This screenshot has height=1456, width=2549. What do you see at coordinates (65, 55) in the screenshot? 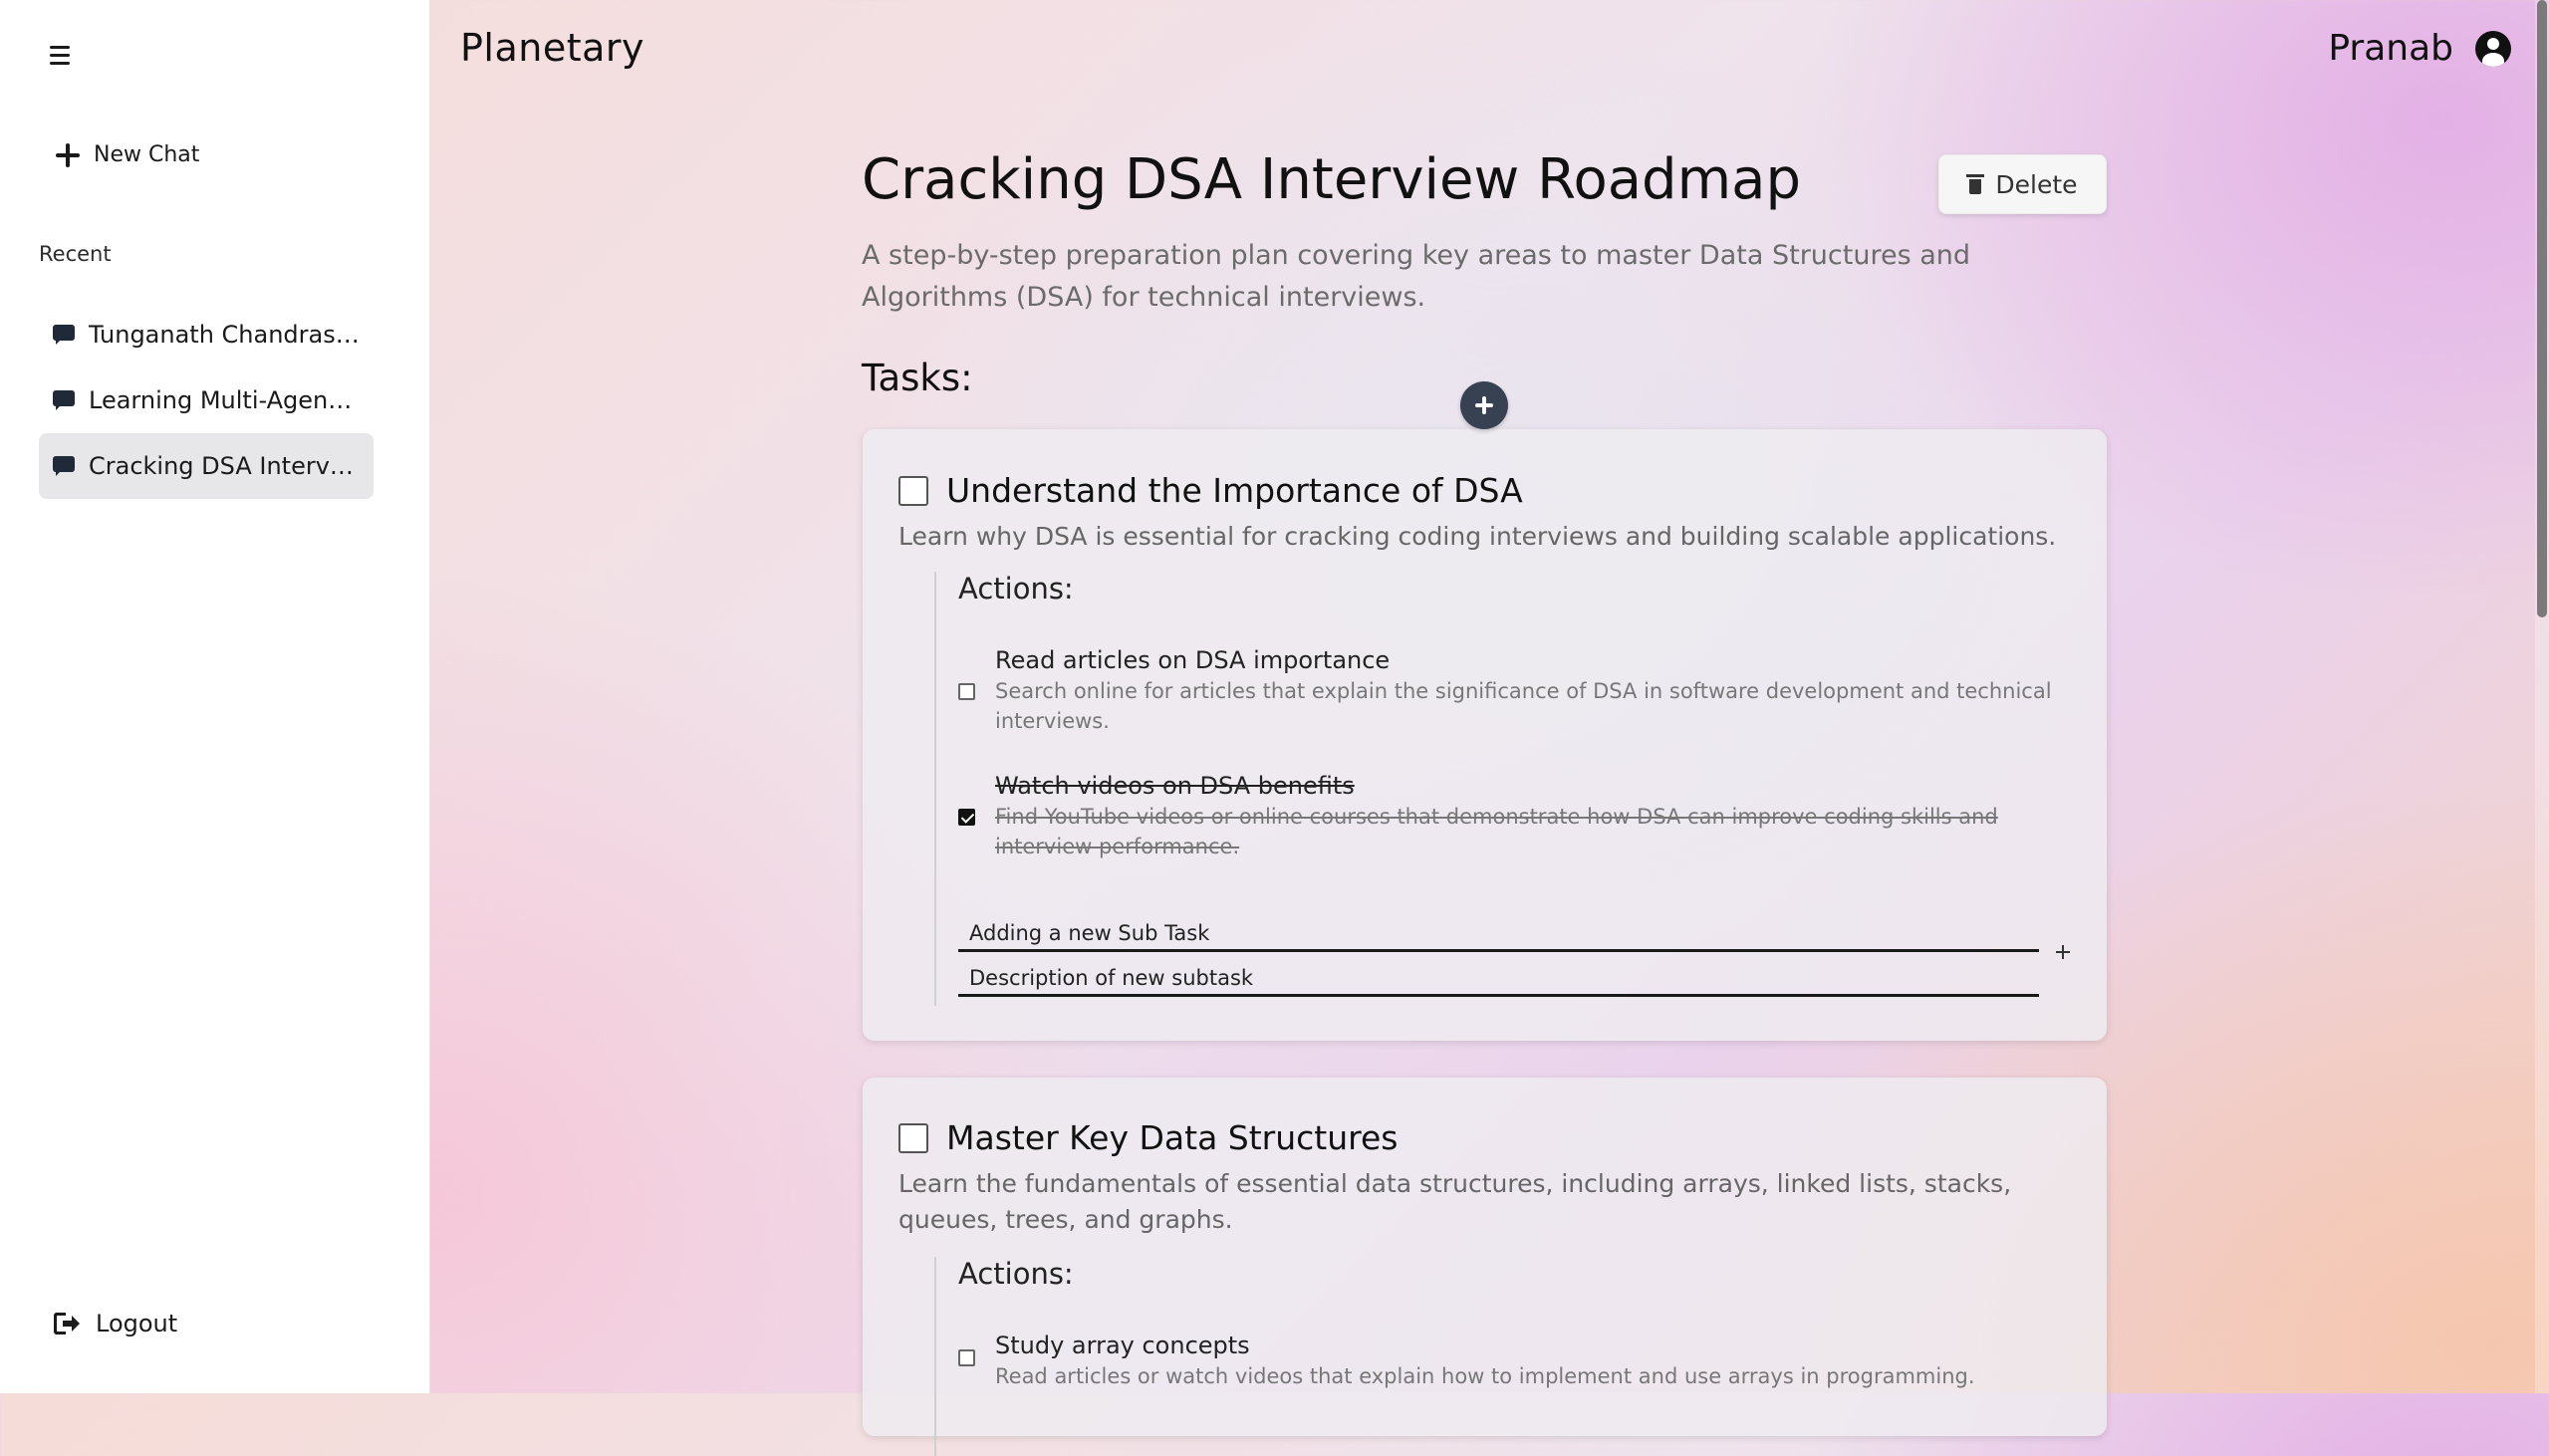
I see `hamburger-menu-icon` at bounding box center [65, 55].